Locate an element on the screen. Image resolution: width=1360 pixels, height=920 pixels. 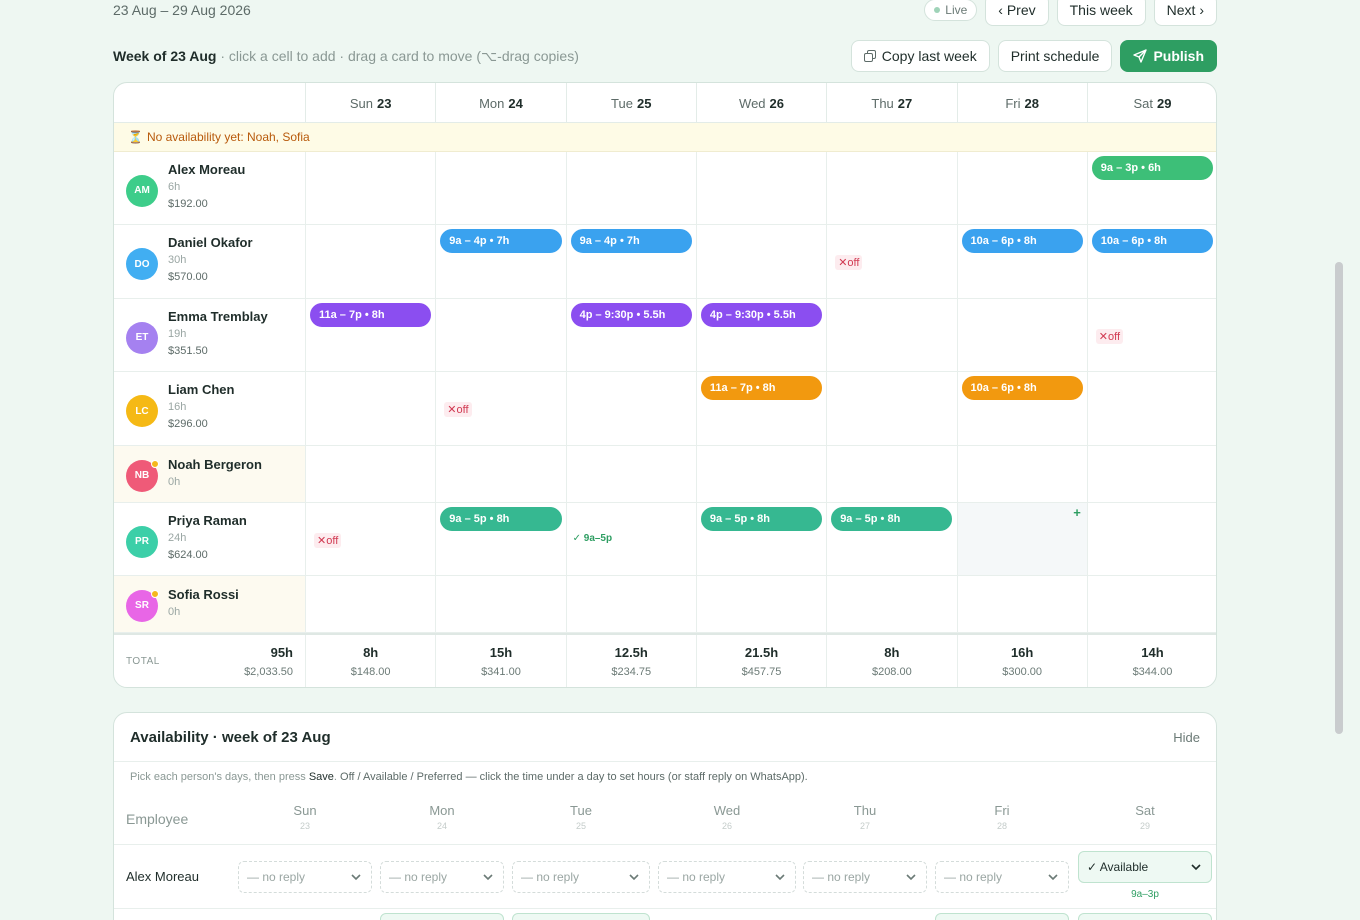
availability-select: ✓ Available is located at coordinates (1145, 867).